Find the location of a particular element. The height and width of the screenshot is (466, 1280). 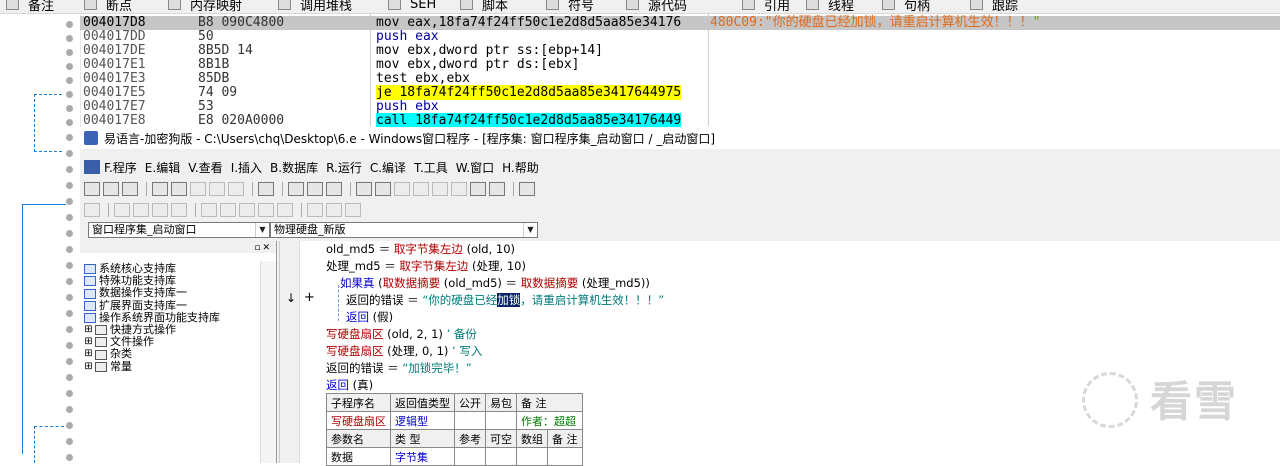

tree-item: 数据操作支持库一 is located at coordinates (152, 293).